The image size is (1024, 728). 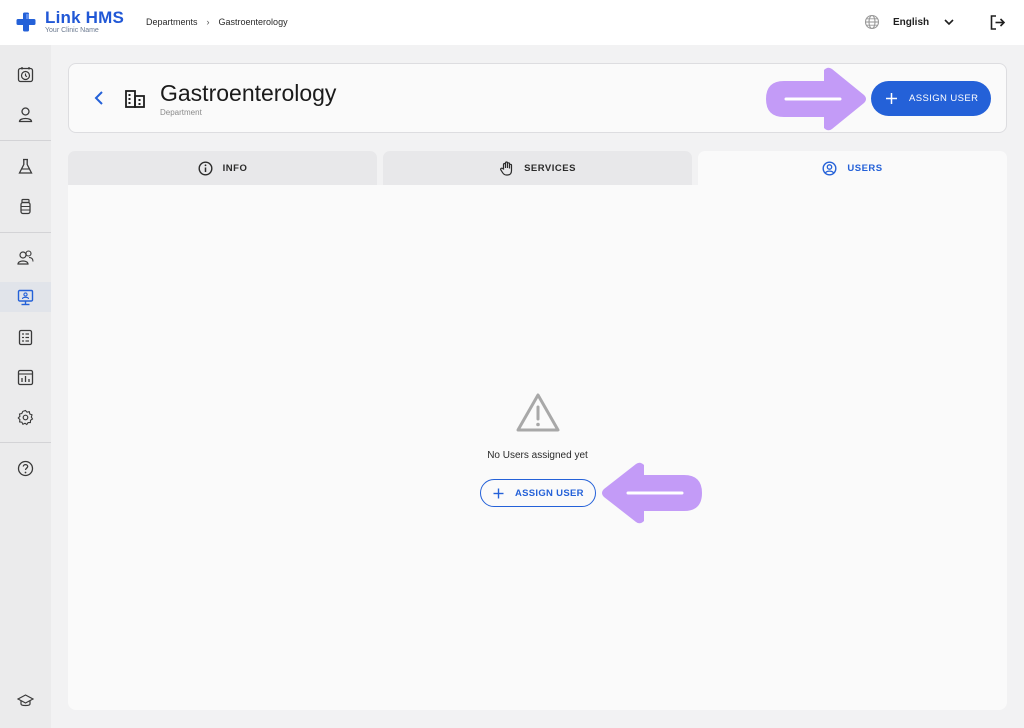 I want to click on sidebar-item-help, so click(x=25, y=468).